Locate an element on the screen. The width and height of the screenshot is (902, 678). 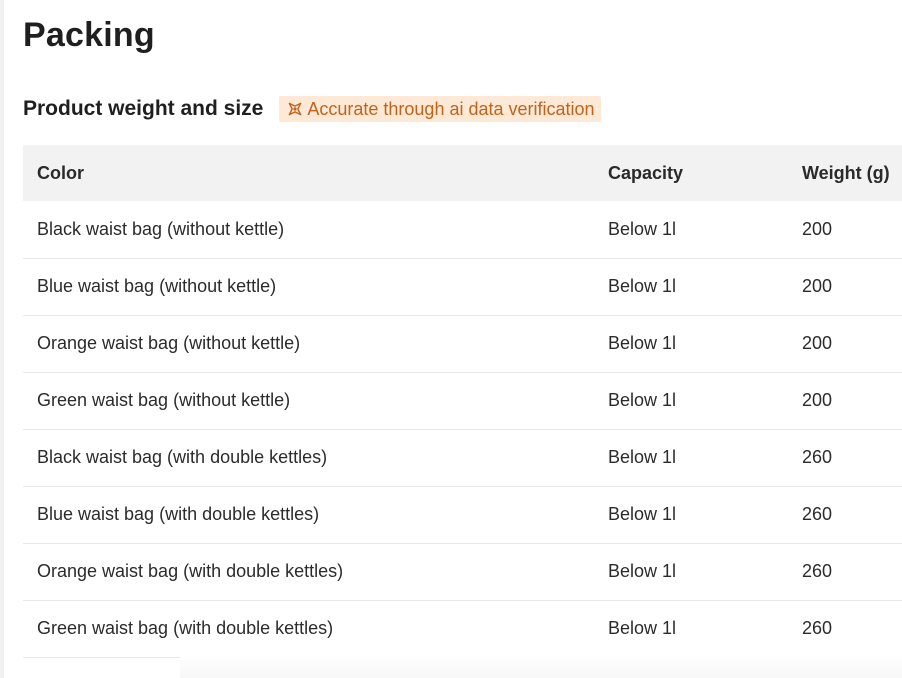
page-title: Packing is located at coordinates (89, 35).